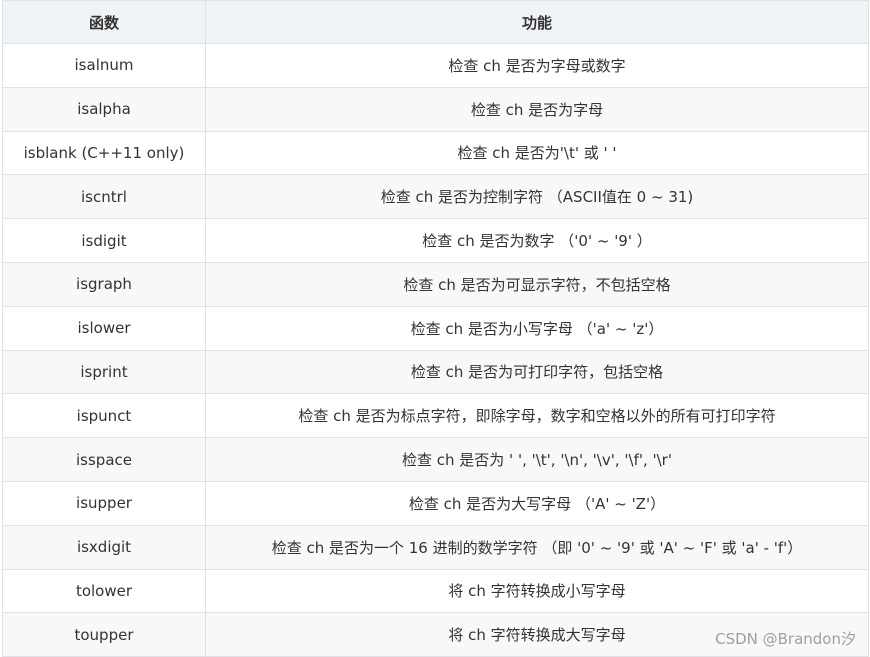 Image resolution: width=870 pixels, height=657 pixels. What do you see at coordinates (104, 284) in the screenshot?
I see `function-name-cell: isgraph` at bounding box center [104, 284].